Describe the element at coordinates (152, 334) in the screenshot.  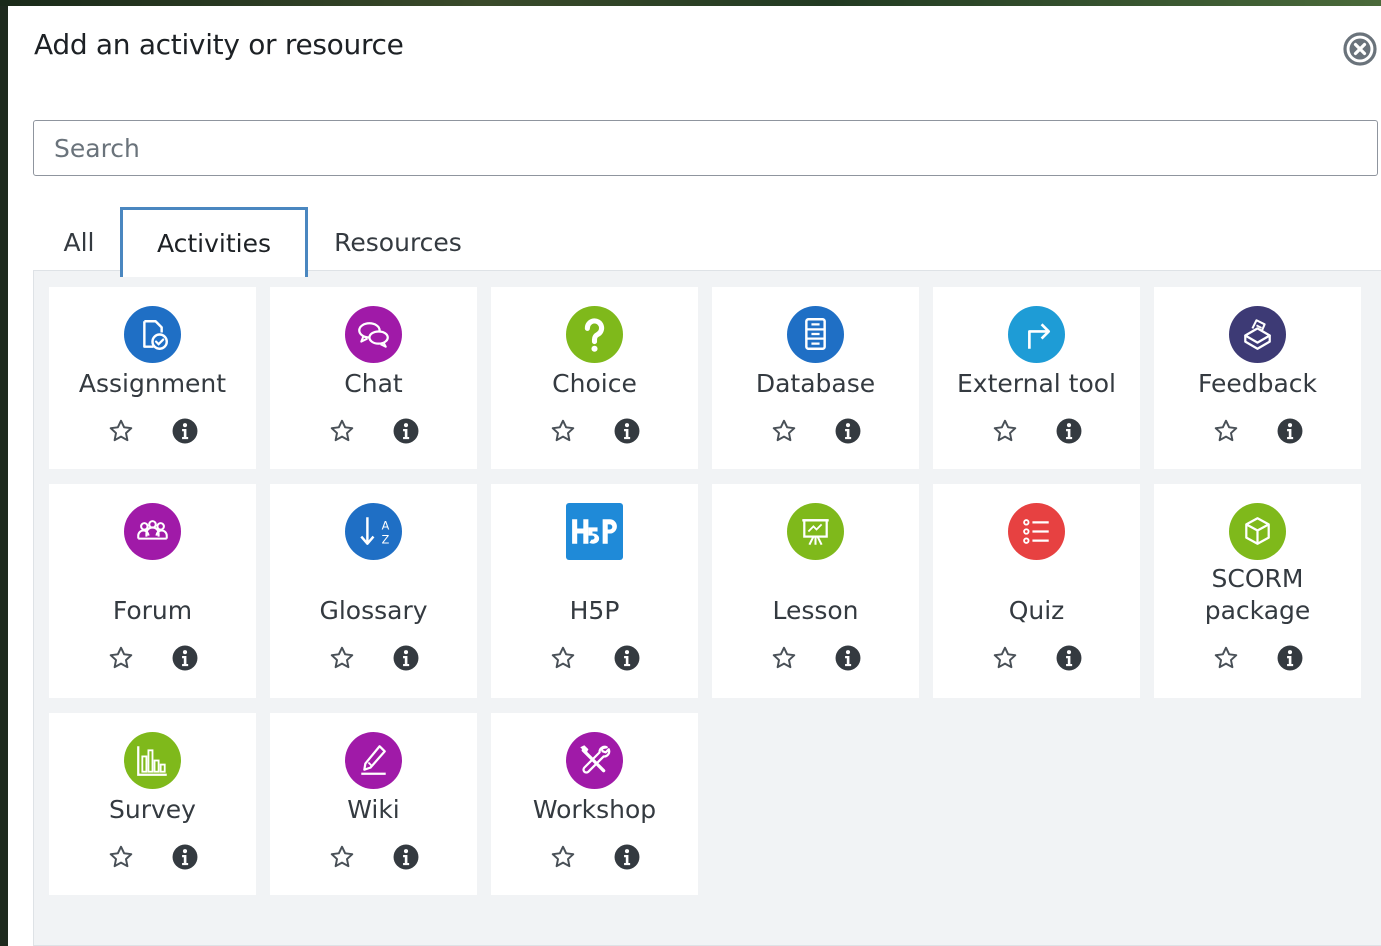
I see `assignment-icon` at that location.